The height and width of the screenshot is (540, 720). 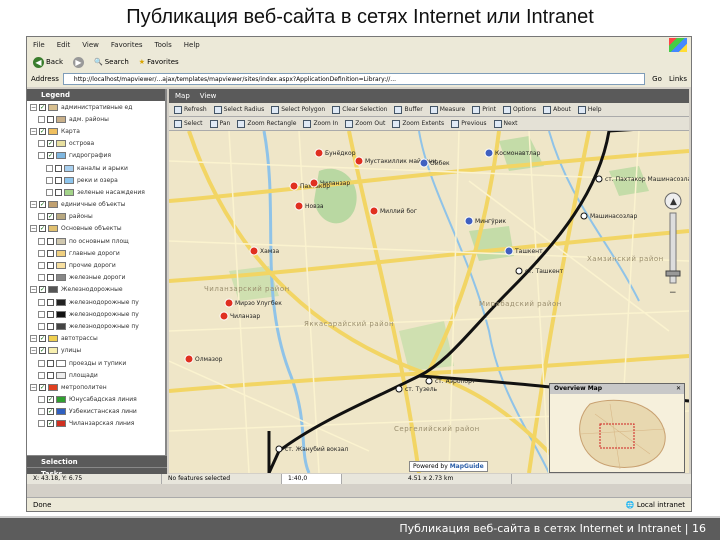 I want to click on menu-help: Help, so click(x=192, y=45).